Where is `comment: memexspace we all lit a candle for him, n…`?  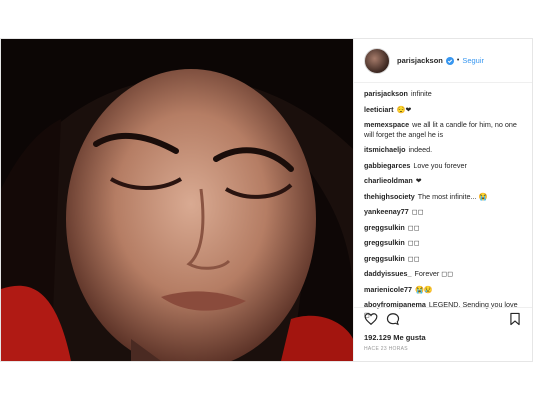
comment: memexspace we all lit a candle for him, n… is located at coordinates (443, 129).